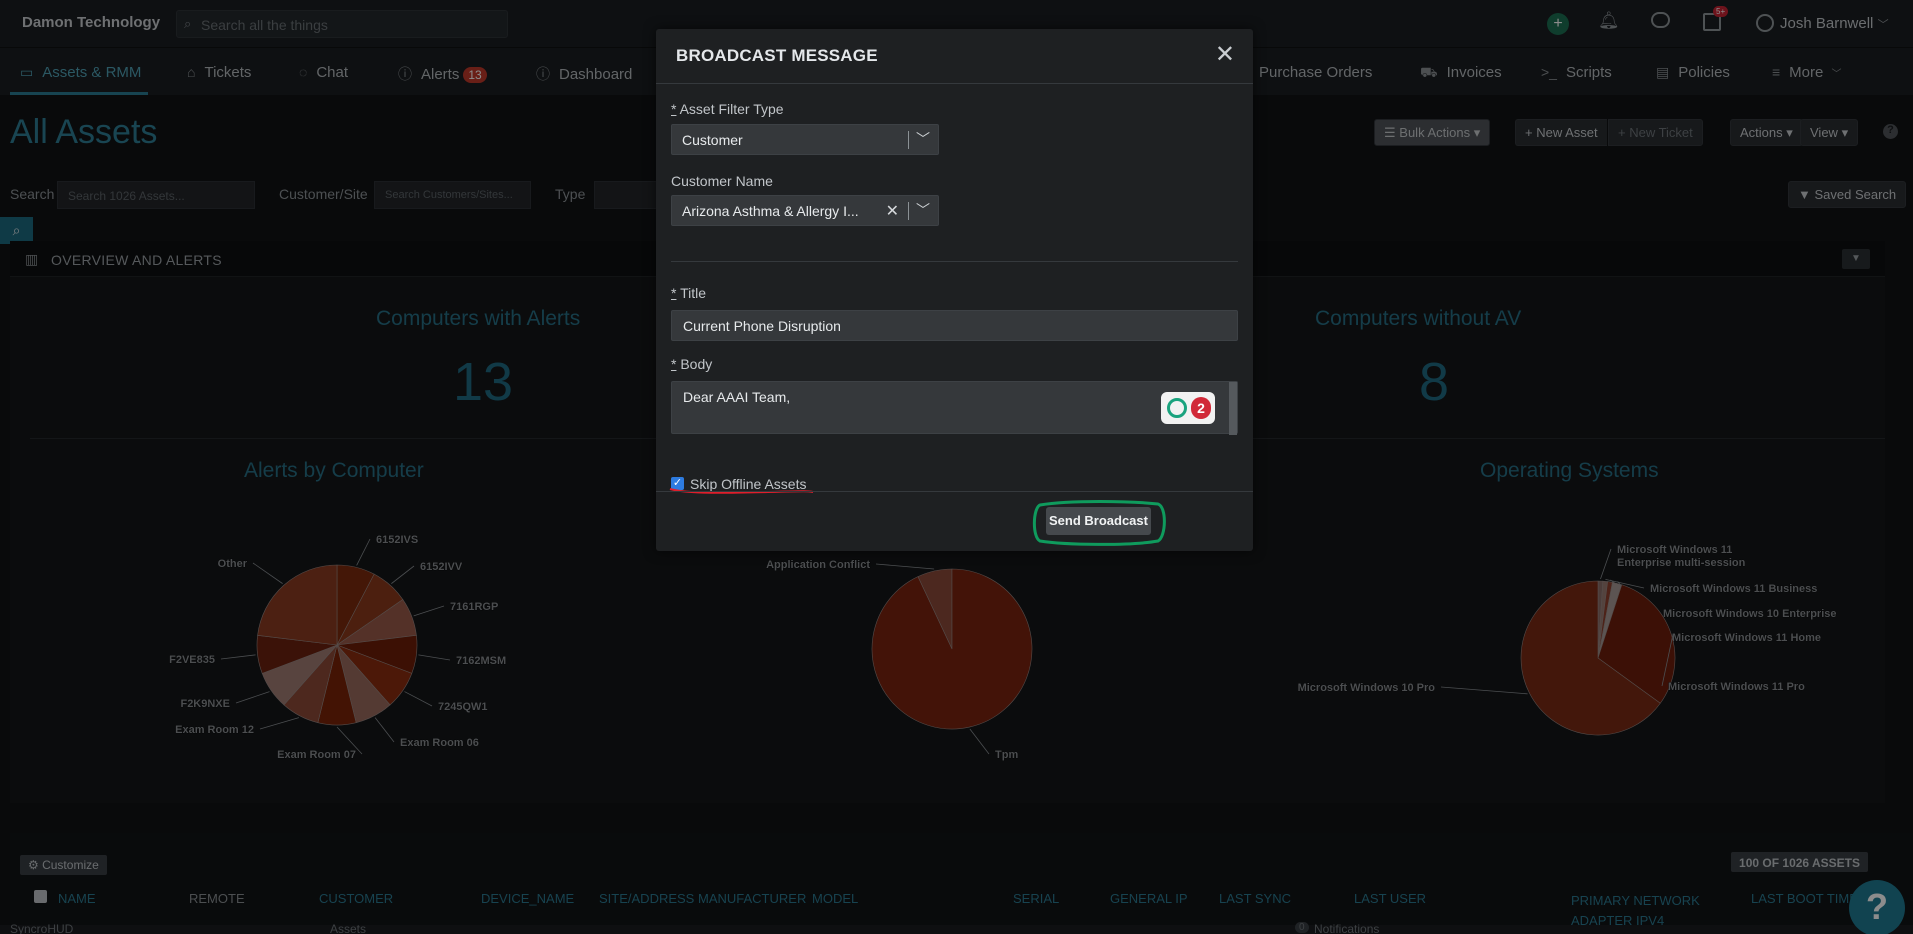 The width and height of the screenshot is (1913, 934). I want to click on title-label: * Title, so click(688, 293).